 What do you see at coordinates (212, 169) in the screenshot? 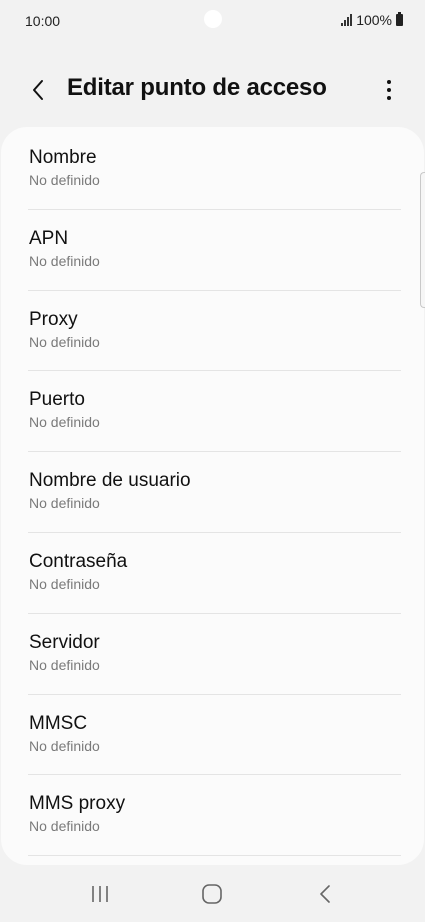
I see `setting-item-nombre: Nombre No definido` at bounding box center [212, 169].